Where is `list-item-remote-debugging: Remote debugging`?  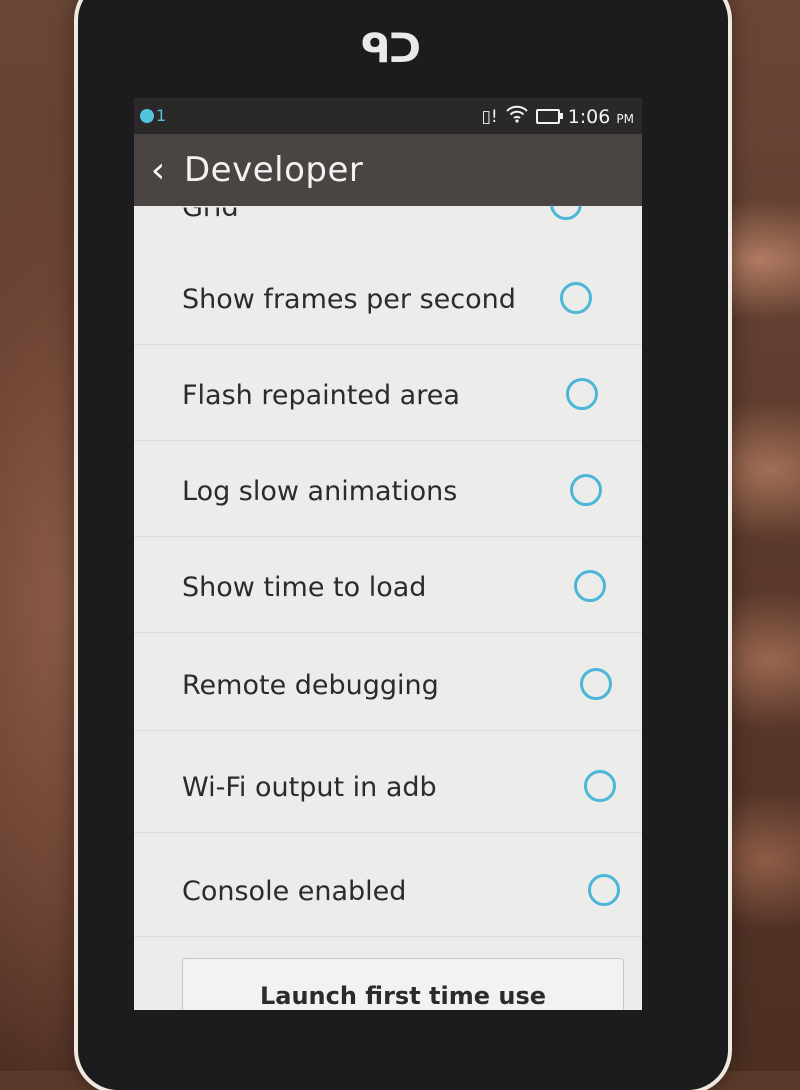
list-item-remote-debugging: Remote debugging is located at coordinates (388, 683).